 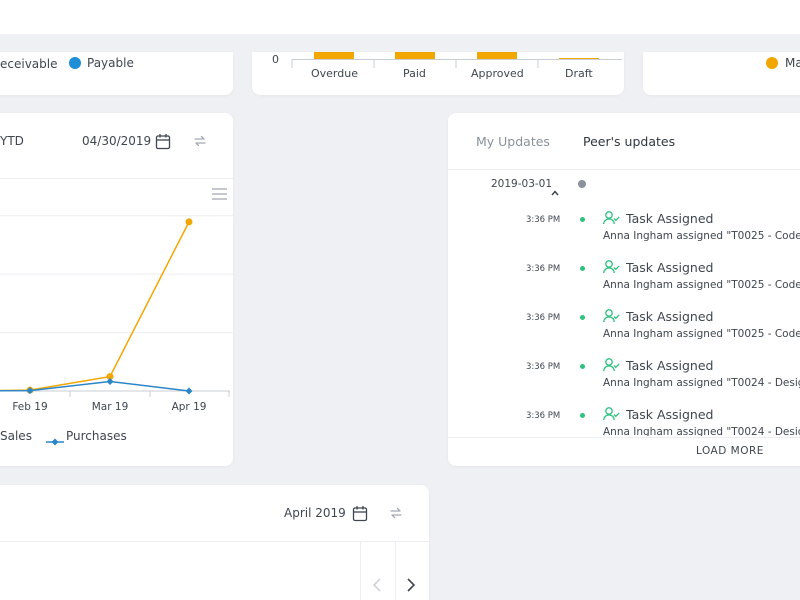 What do you see at coordinates (29, 407) in the screenshot?
I see `x-tick-label: Feb 19` at bounding box center [29, 407].